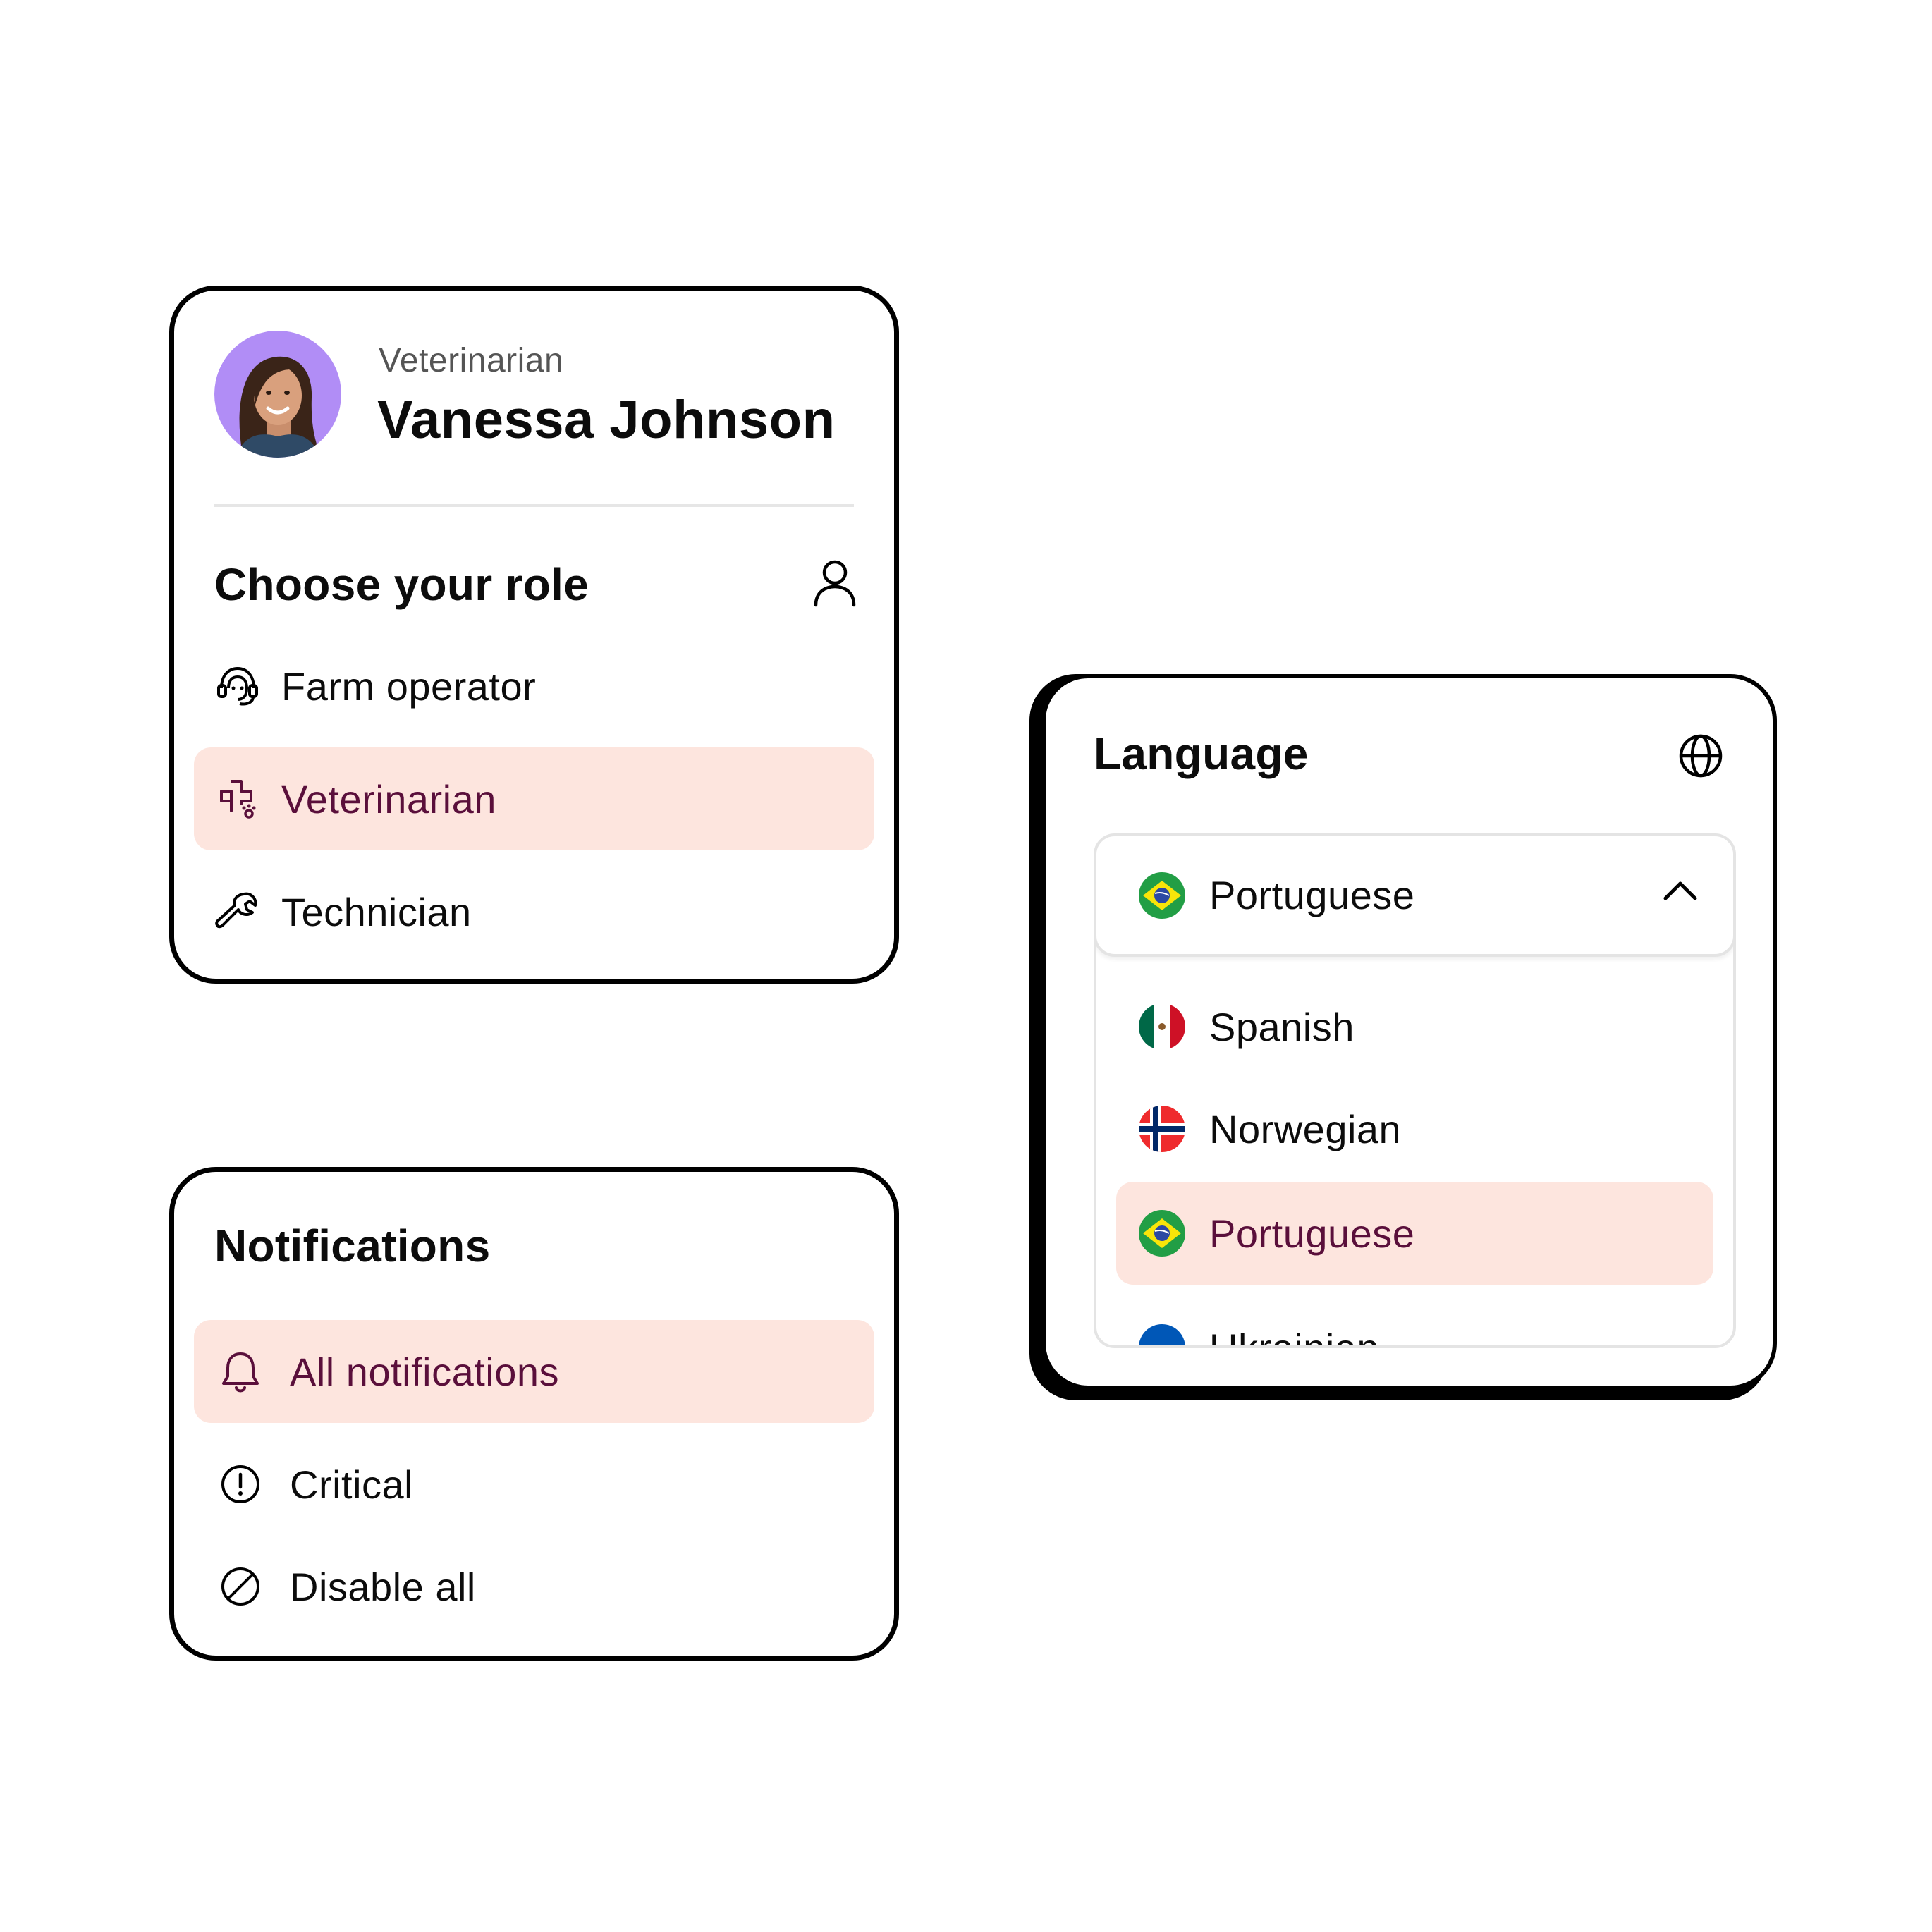 The width and height of the screenshot is (1932, 1932). I want to click on language-option-norwegian: Norwegian, so click(1415, 1129).